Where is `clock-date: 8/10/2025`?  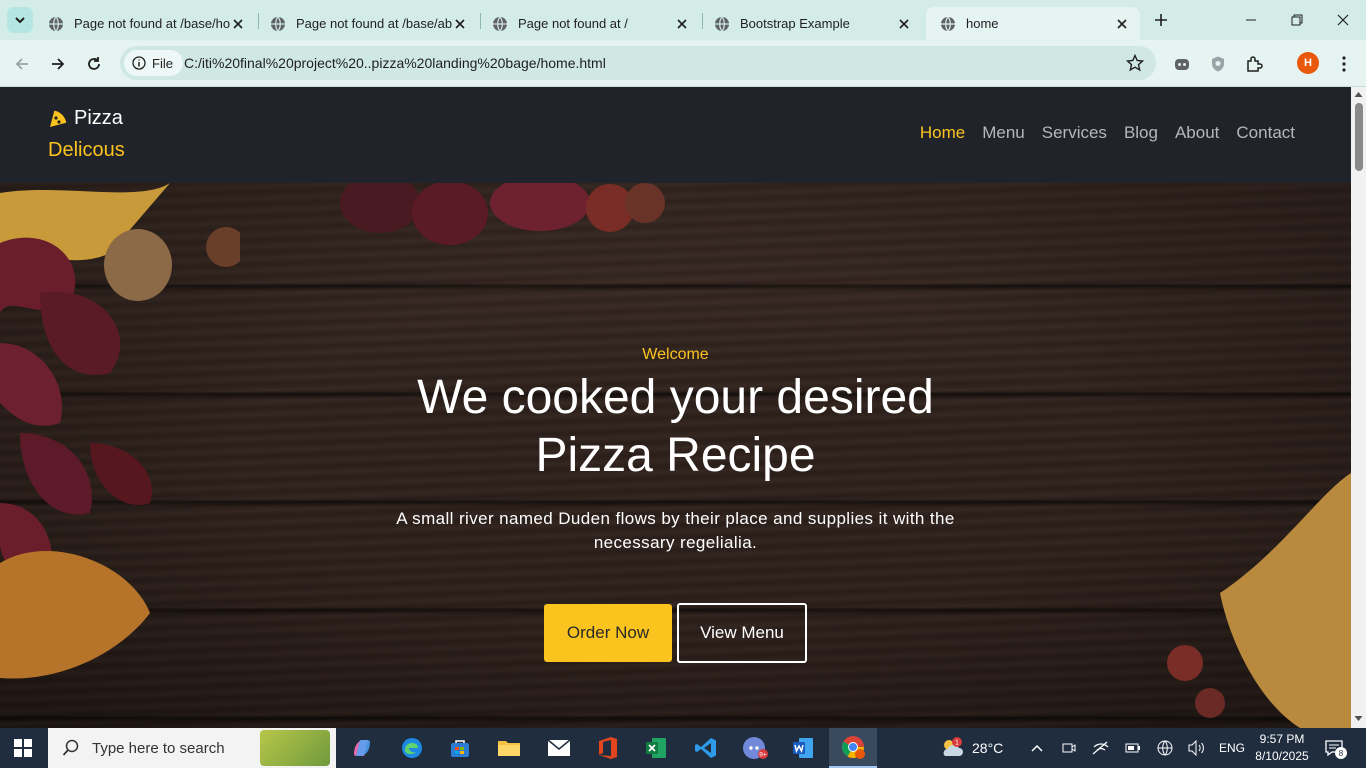 clock-date: 8/10/2025 is located at coordinates (1282, 756).